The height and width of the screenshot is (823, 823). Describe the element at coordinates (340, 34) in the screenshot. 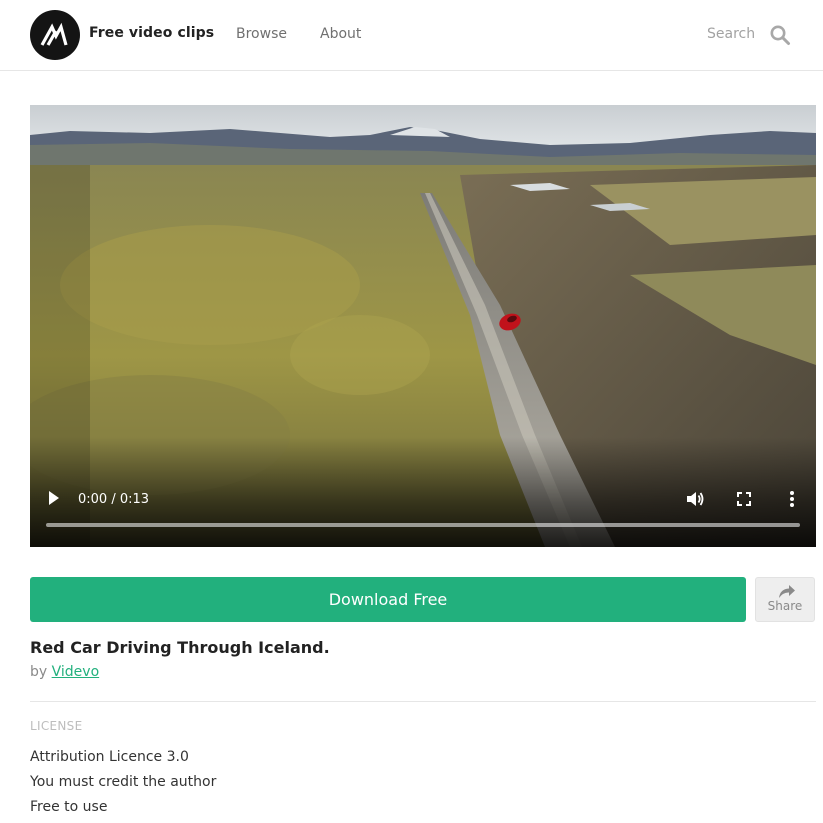

I see `nav-about-link: About` at that location.